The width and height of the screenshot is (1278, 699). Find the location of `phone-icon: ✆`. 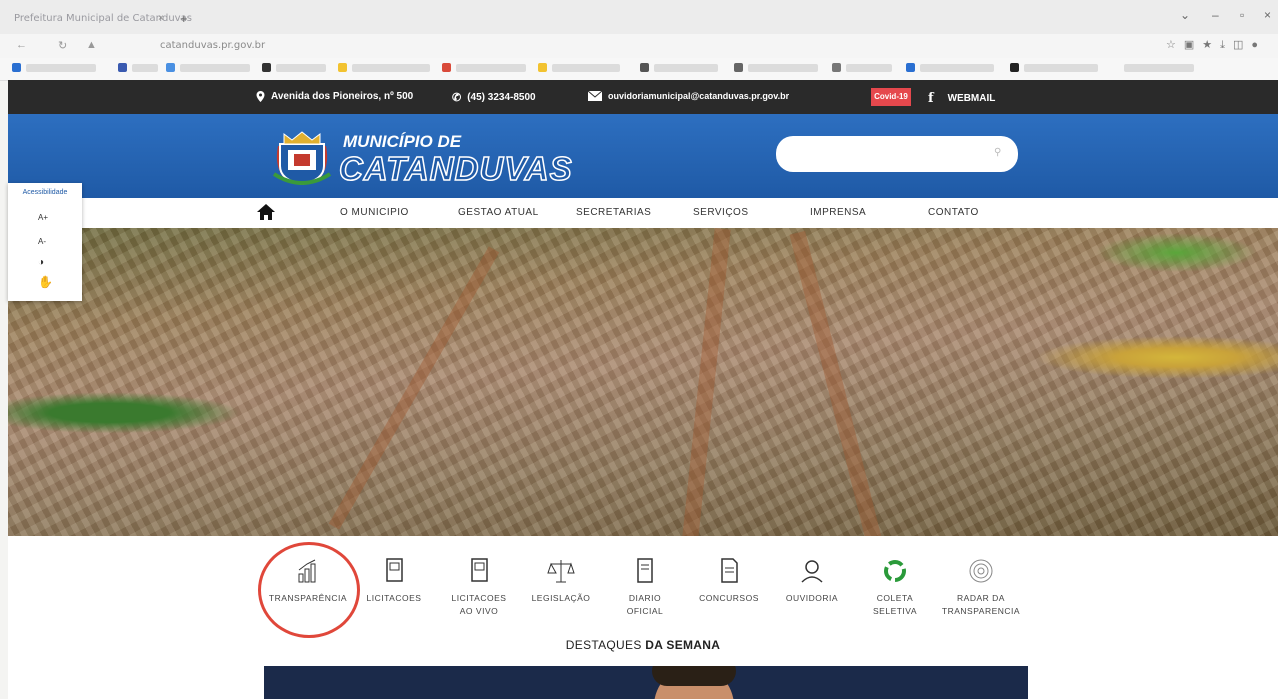

phone-icon: ✆ is located at coordinates (457, 98).